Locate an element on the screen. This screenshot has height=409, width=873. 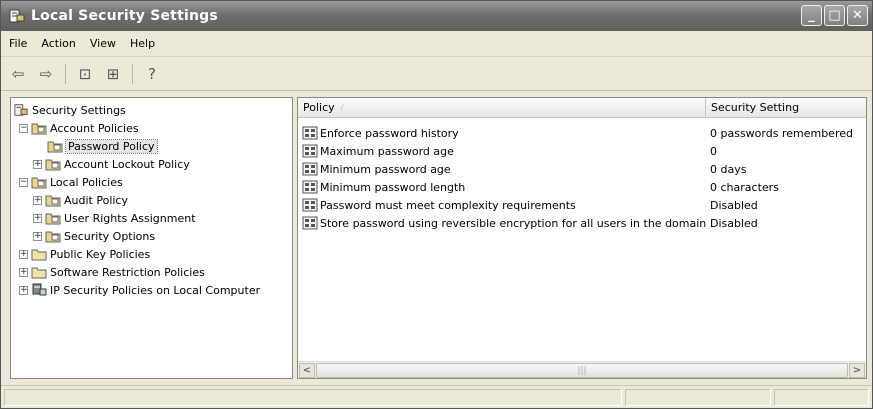
tree-node-label: IP Security Policies on Local Computer is located at coordinates (155, 290).